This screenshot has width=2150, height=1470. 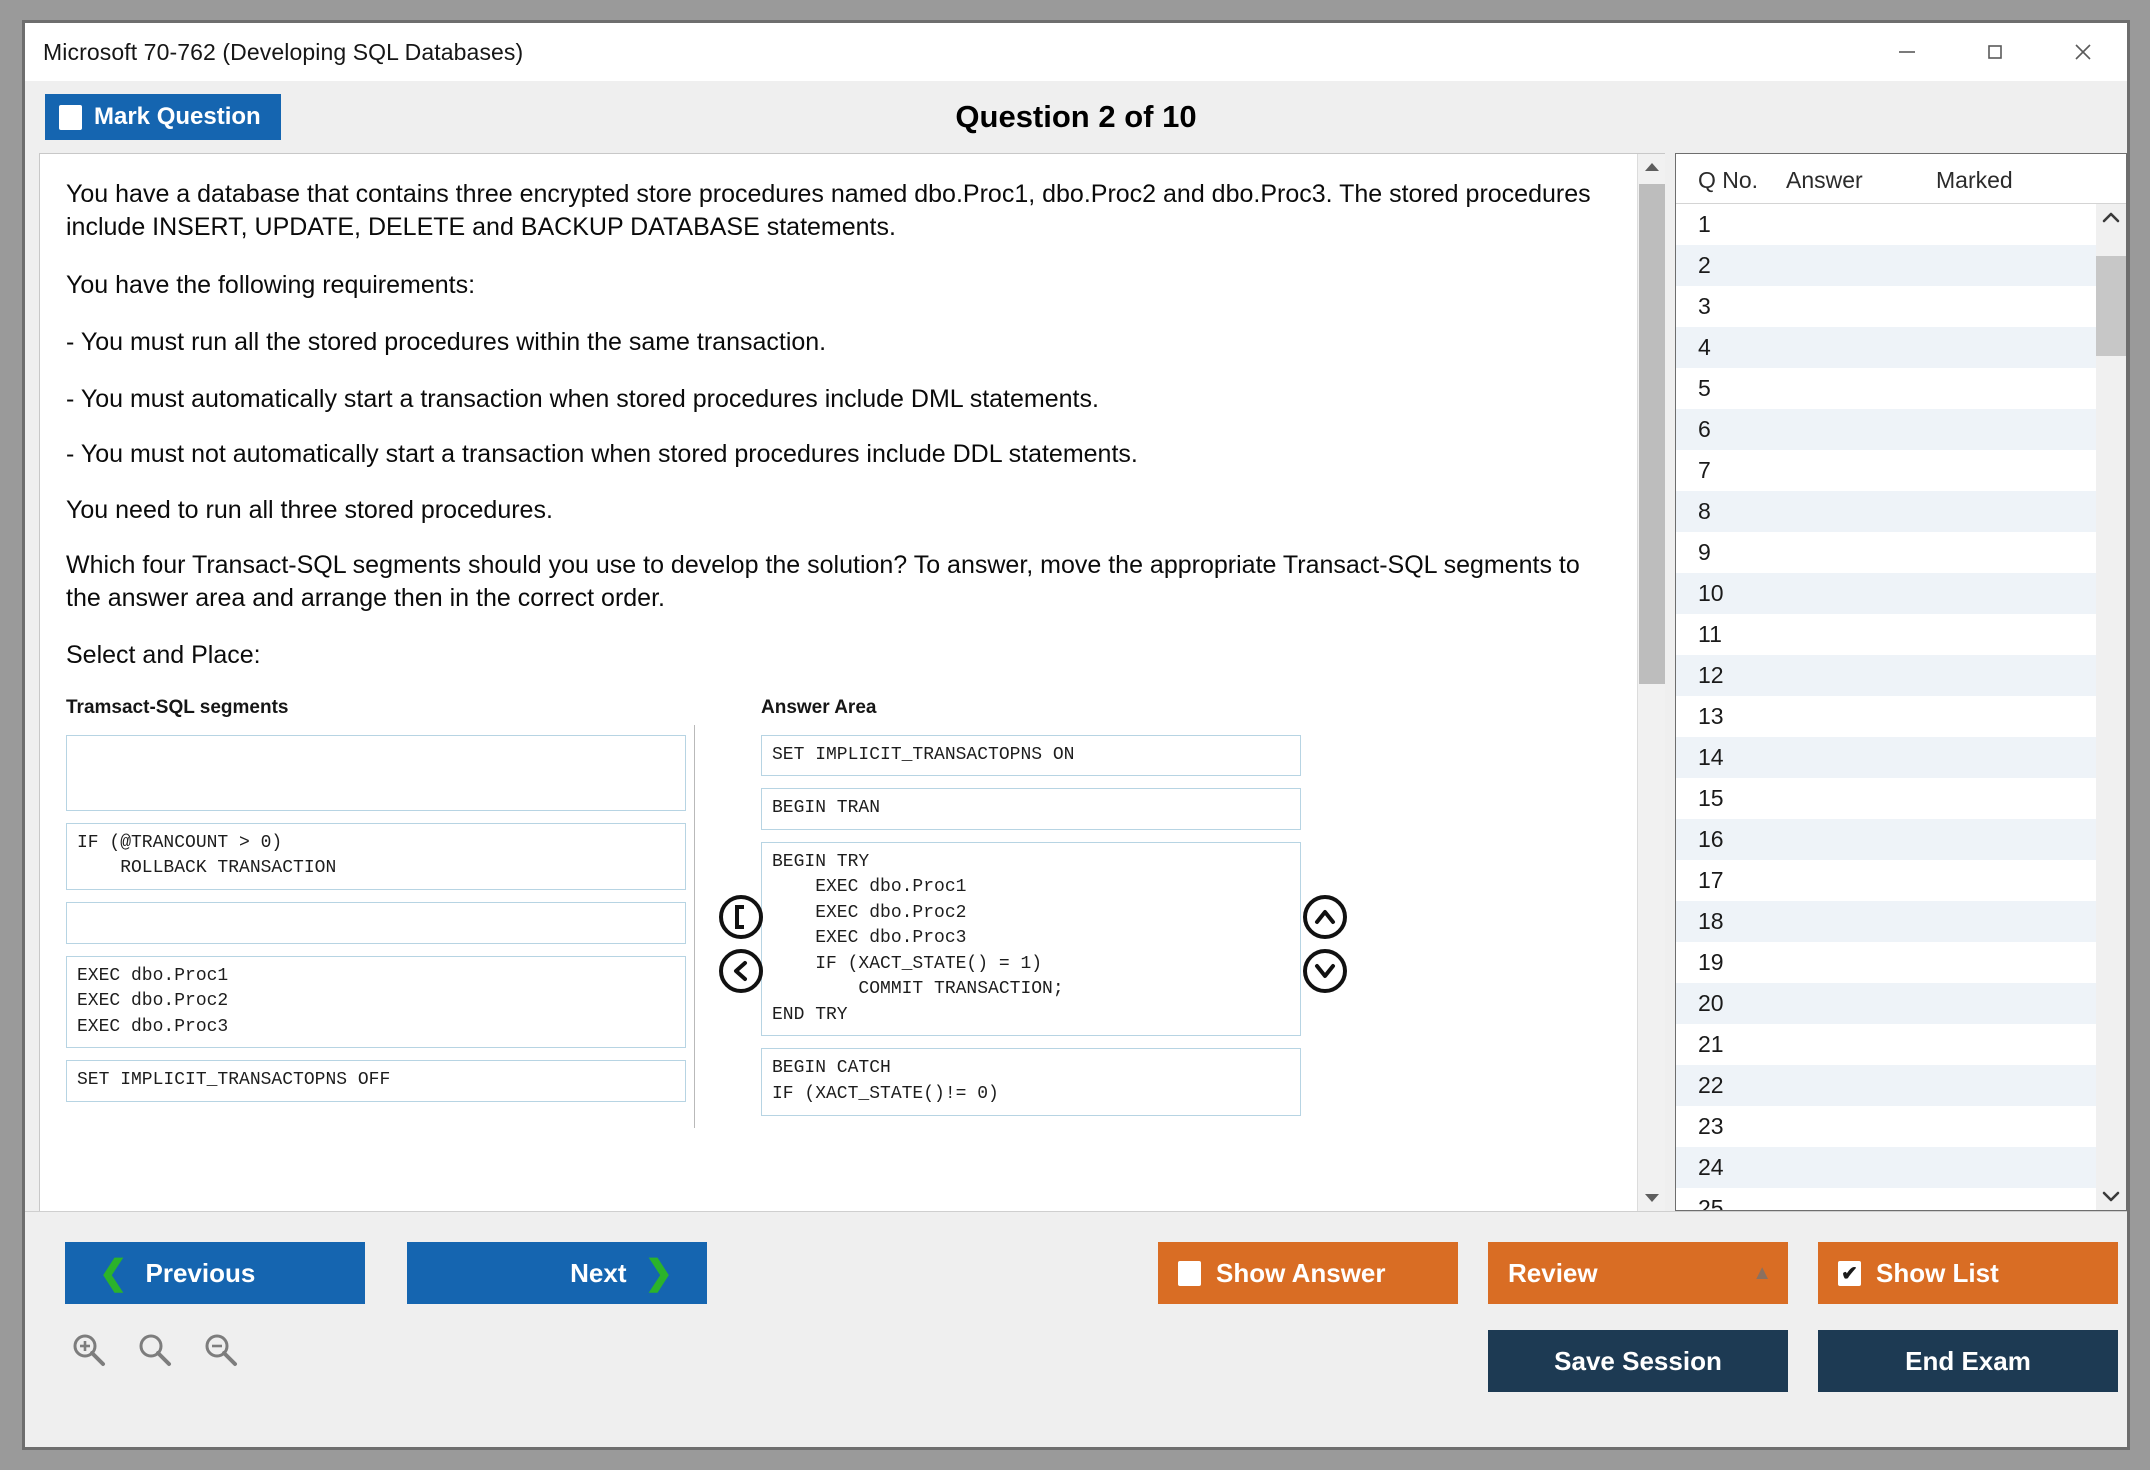 I want to click on question-row-number: 19, so click(x=1711, y=962).